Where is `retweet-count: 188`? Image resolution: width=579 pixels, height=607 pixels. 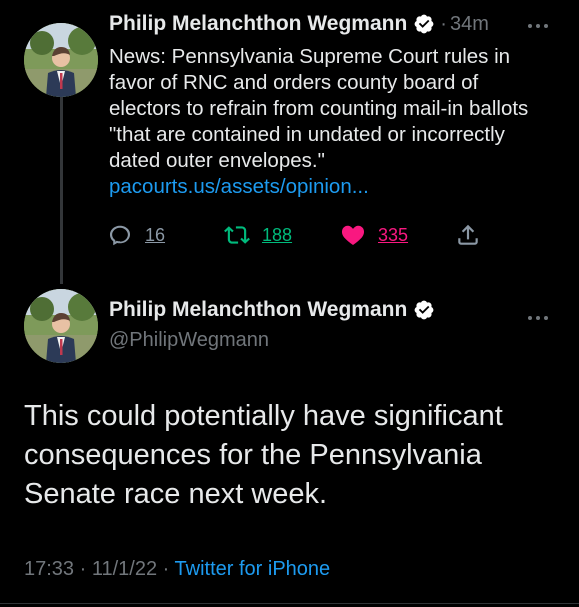 retweet-count: 188 is located at coordinates (277, 234).